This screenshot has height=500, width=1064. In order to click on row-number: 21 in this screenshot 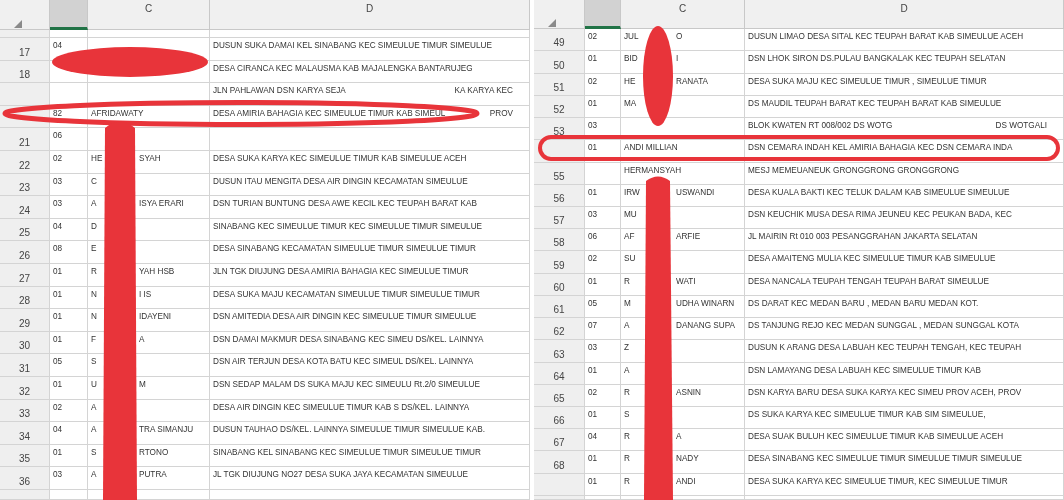, I will do `click(24, 142)`.